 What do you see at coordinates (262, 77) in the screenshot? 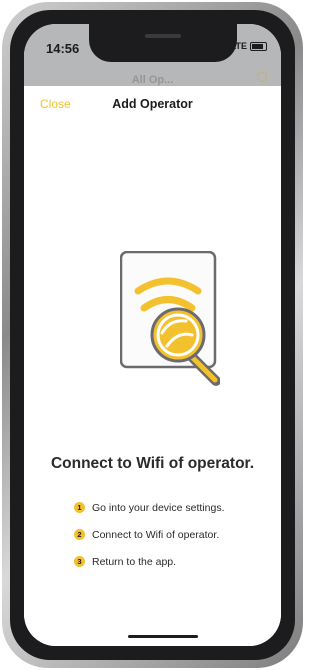
I see `background-search-icon` at bounding box center [262, 77].